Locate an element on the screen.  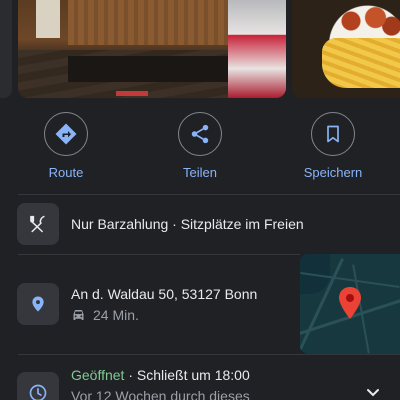
route-button: Route is located at coordinates (66, 146).